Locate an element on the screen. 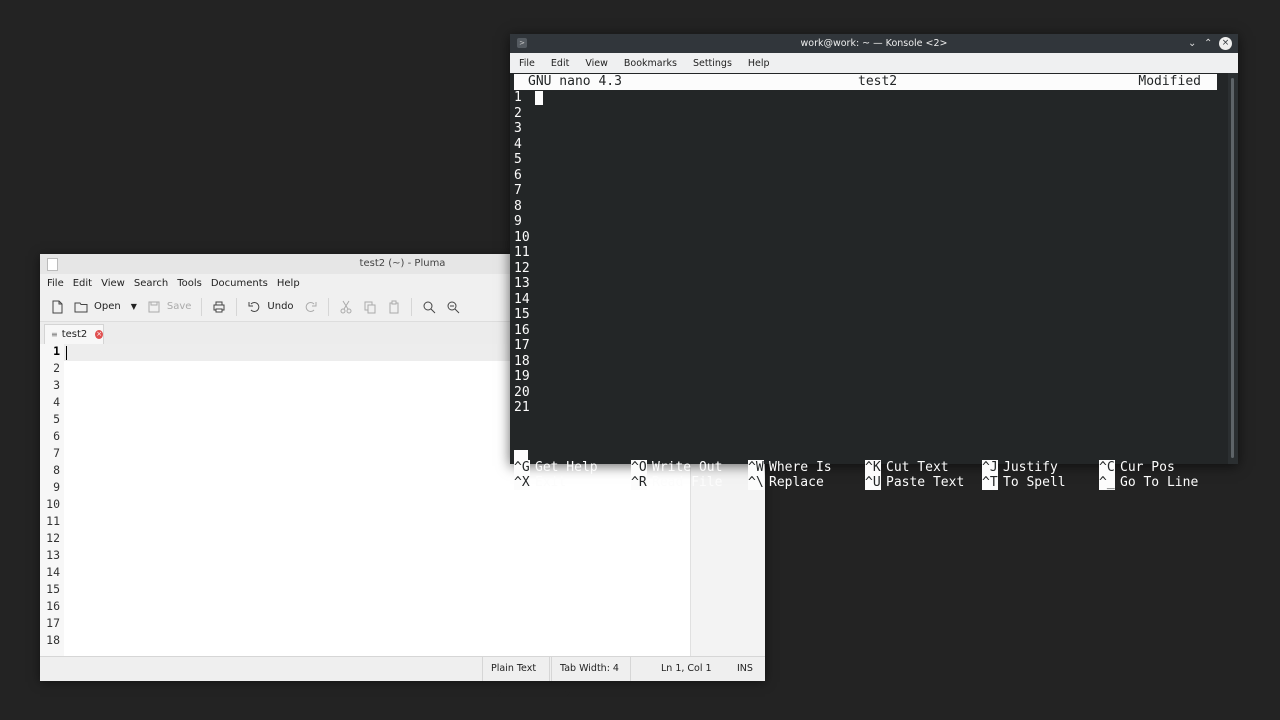 The width and height of the screenshot is (1280, 720). nano-modified-state: Modified is located at coordinates (1169, 81).